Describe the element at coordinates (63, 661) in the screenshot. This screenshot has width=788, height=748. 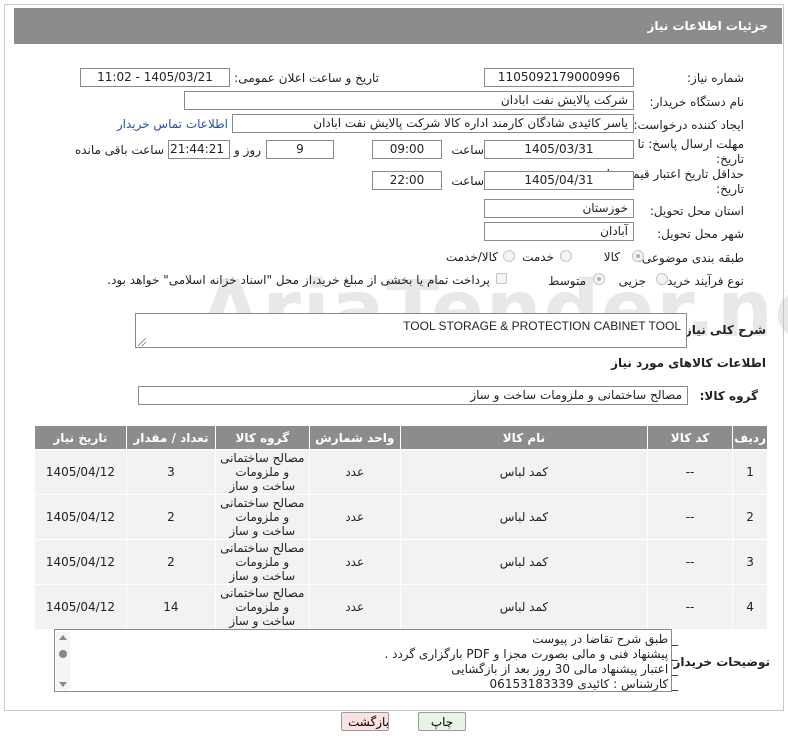
I see `notes-scrollbar` at that location.